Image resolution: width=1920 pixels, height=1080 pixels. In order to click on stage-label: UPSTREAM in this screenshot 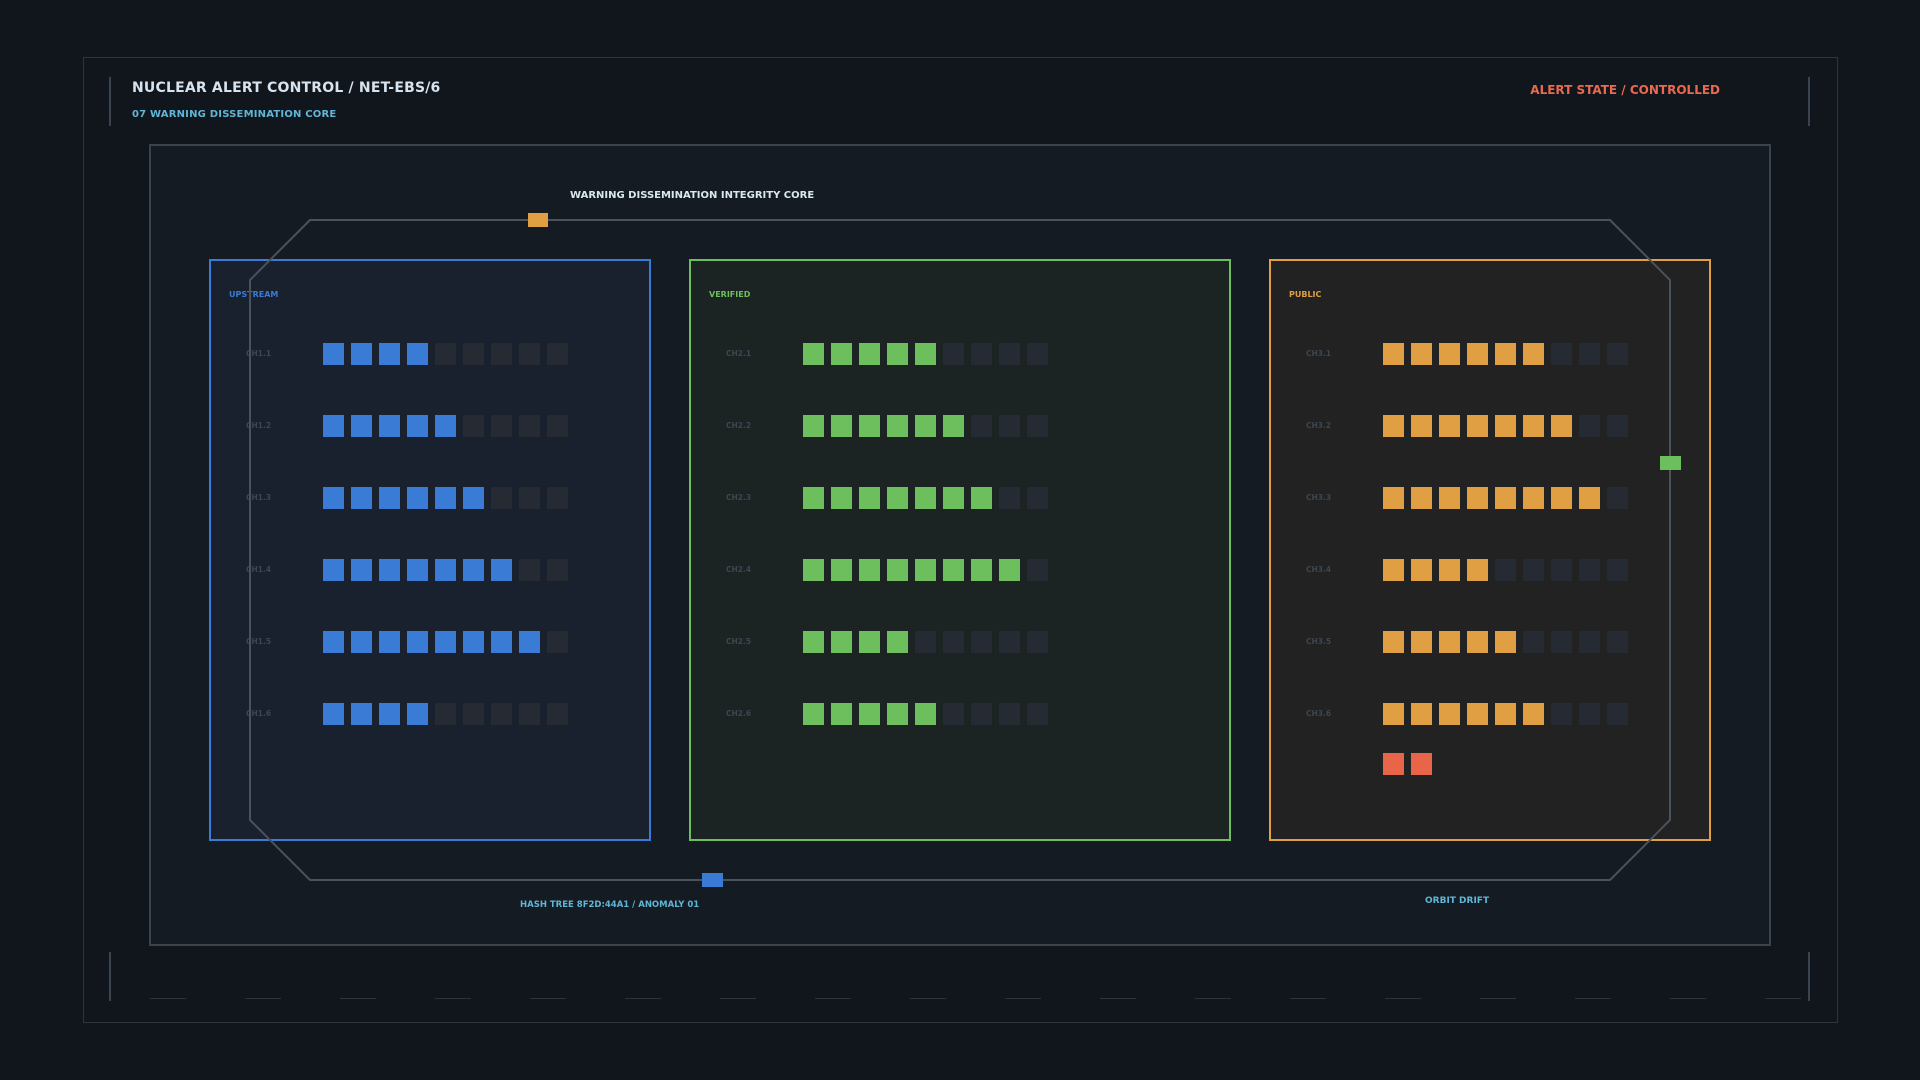, I will do `click(254, 294)`.